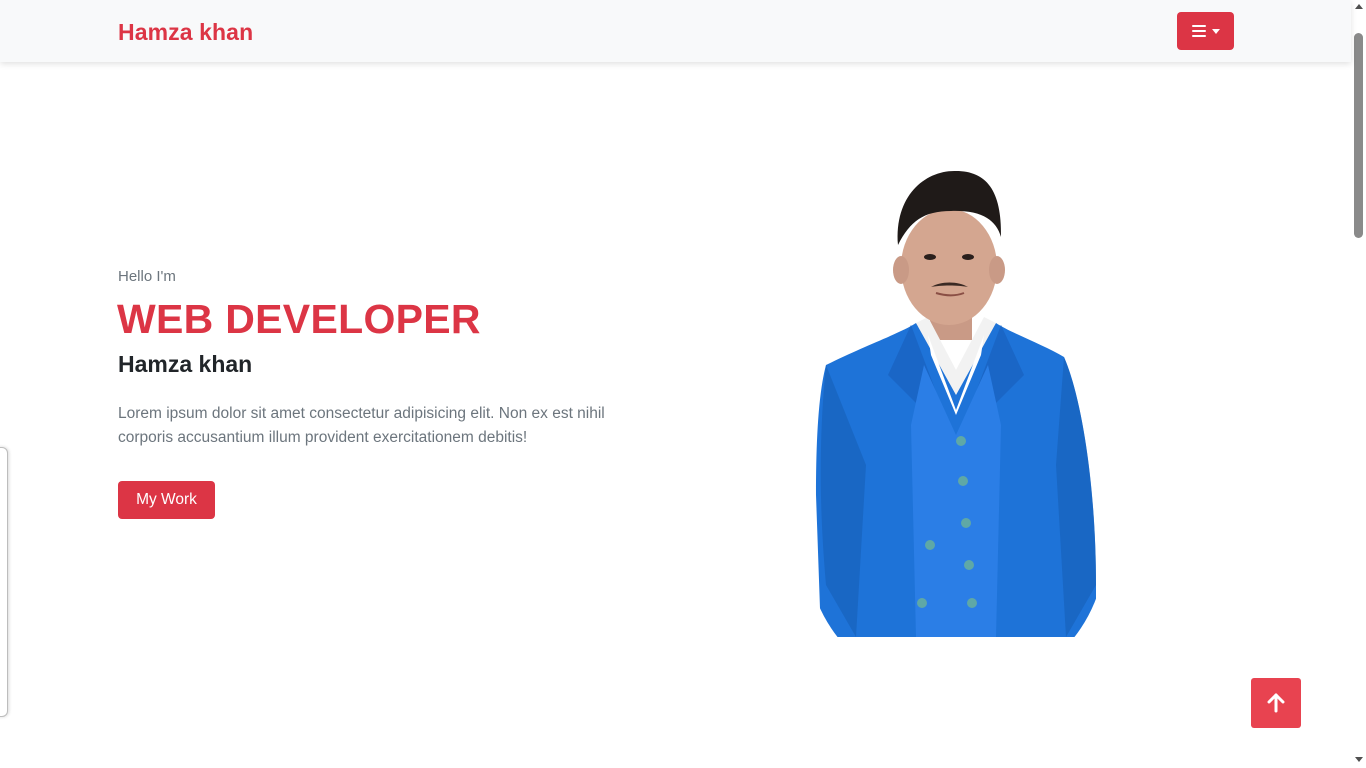  I want to click on brand-logo: Hamza khan, so click(185, 32).